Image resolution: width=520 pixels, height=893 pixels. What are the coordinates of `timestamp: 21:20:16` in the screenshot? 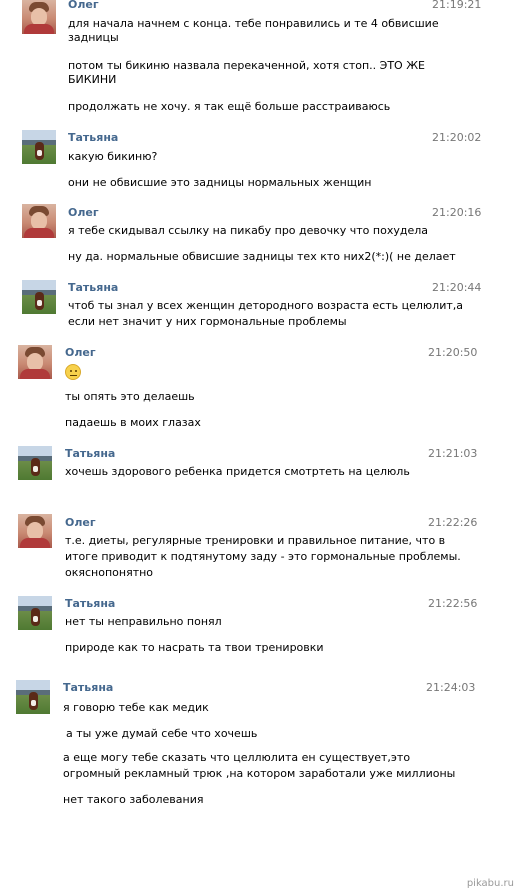 It's located at (457, 212).